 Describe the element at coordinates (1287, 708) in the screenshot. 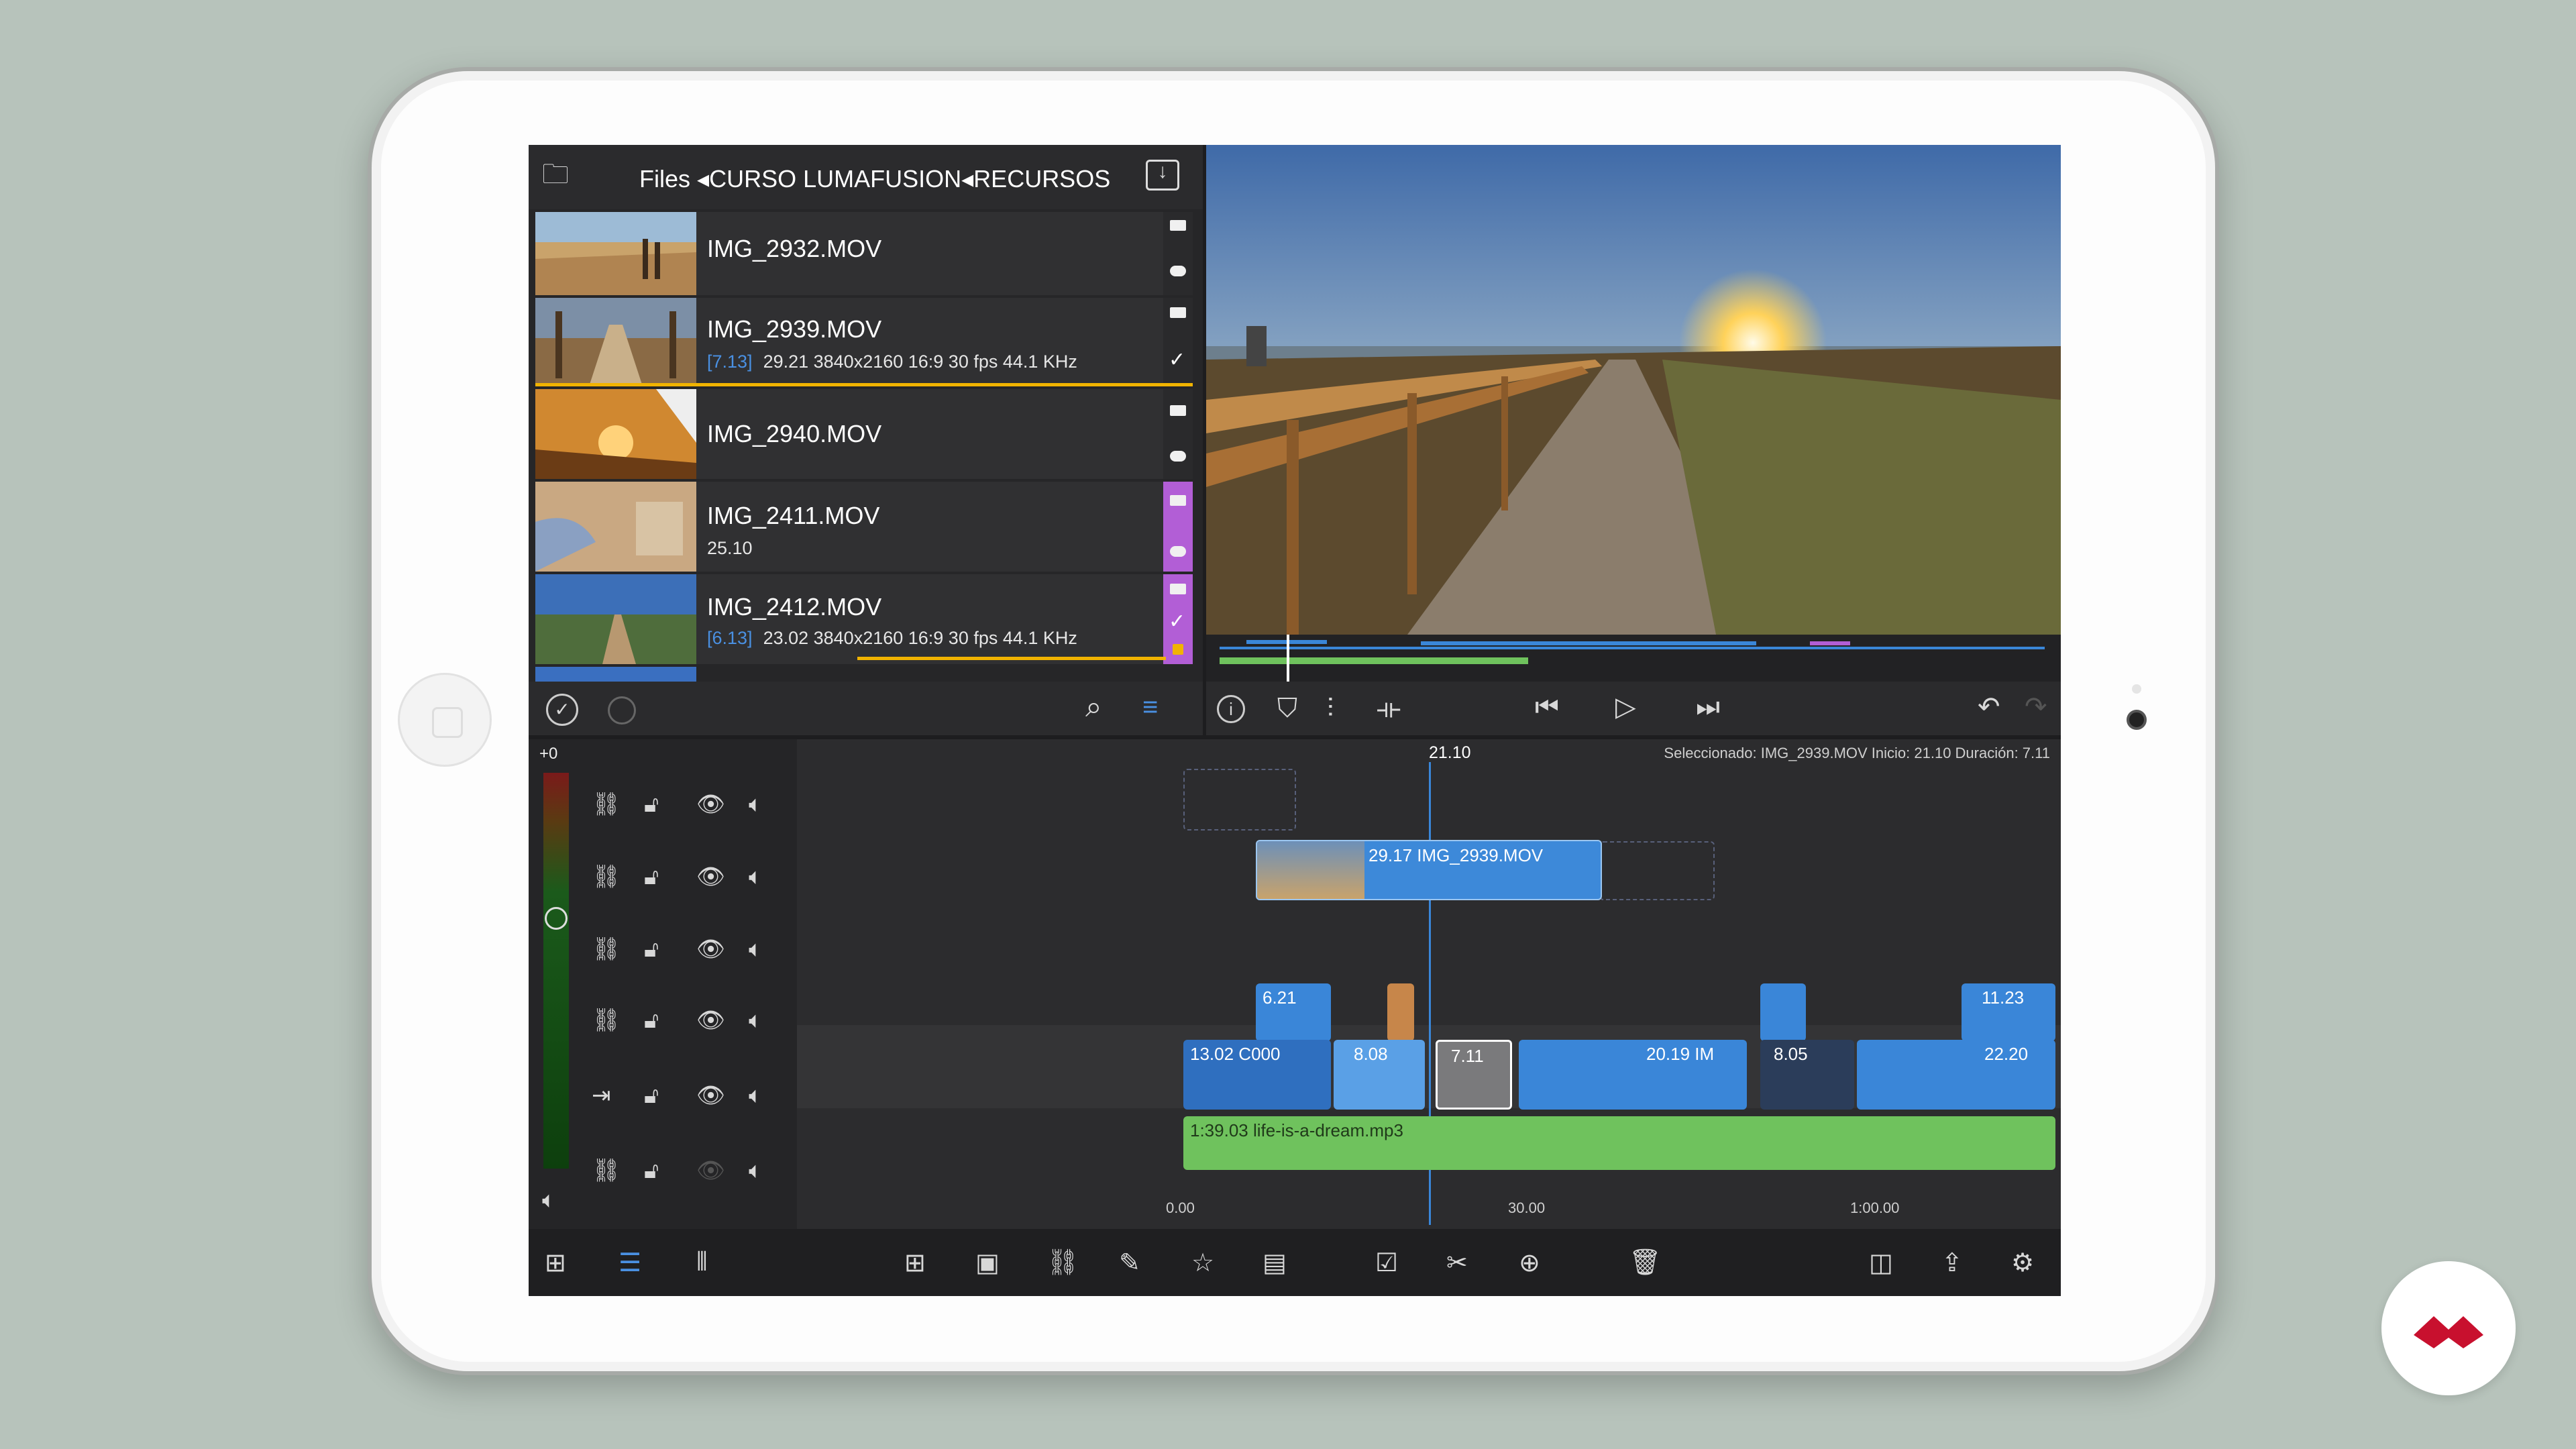

I see `add-marker-icon: ⛉` at that location.